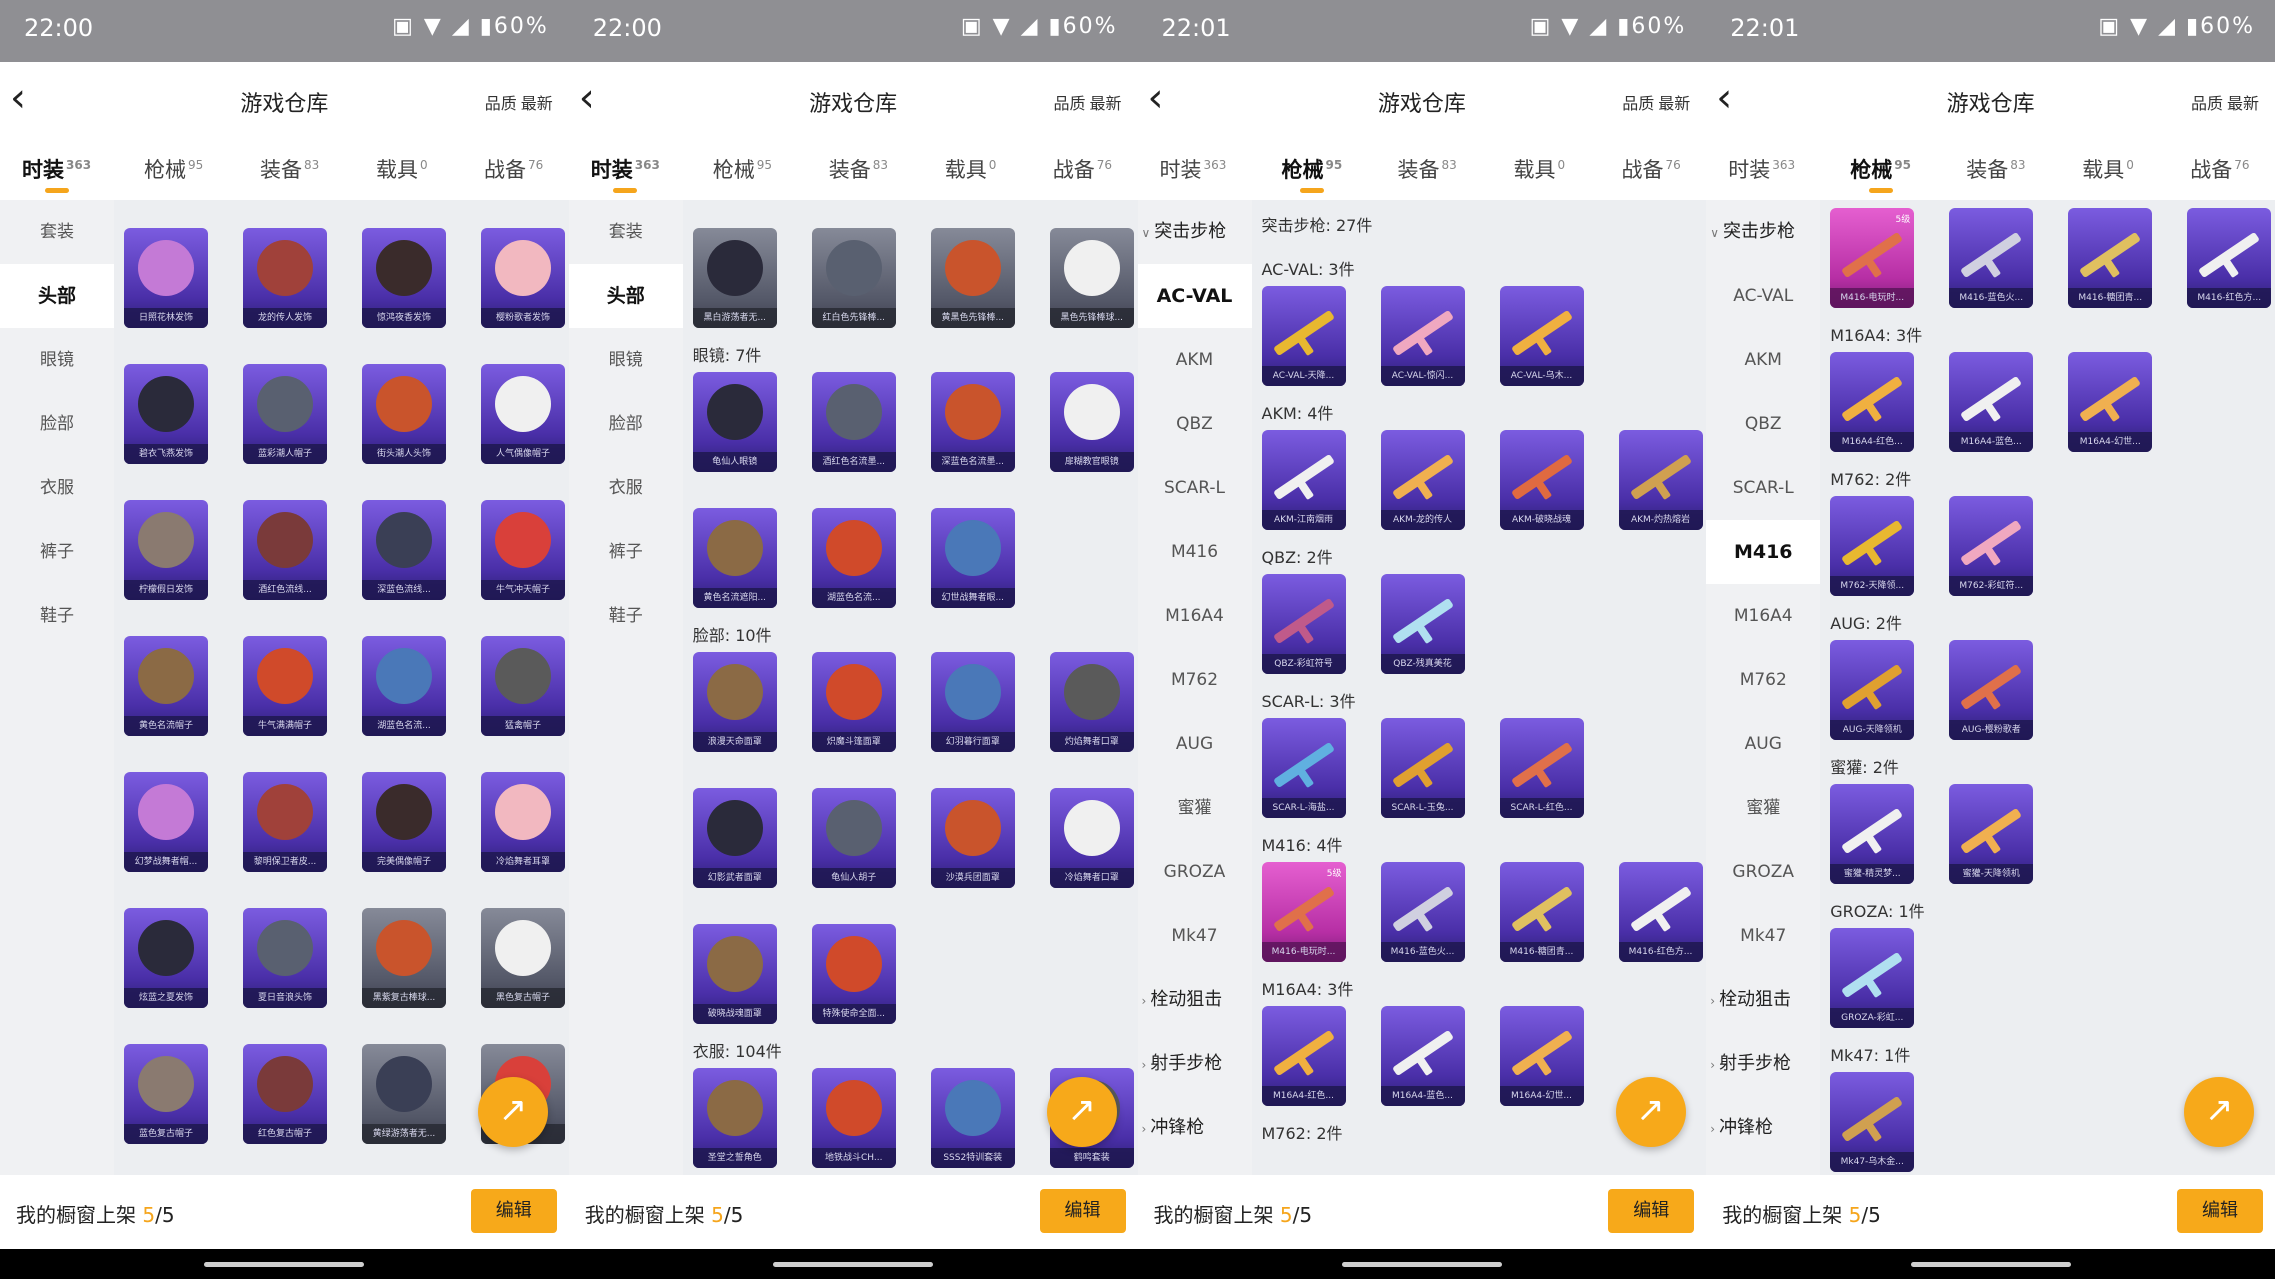 This screenshot has height=1279, width=2275. What do you see at coordinates (285, 278) in the screenshot?
I see `item-tile: 龙的传人发饰` at bounding box center [285, 278].